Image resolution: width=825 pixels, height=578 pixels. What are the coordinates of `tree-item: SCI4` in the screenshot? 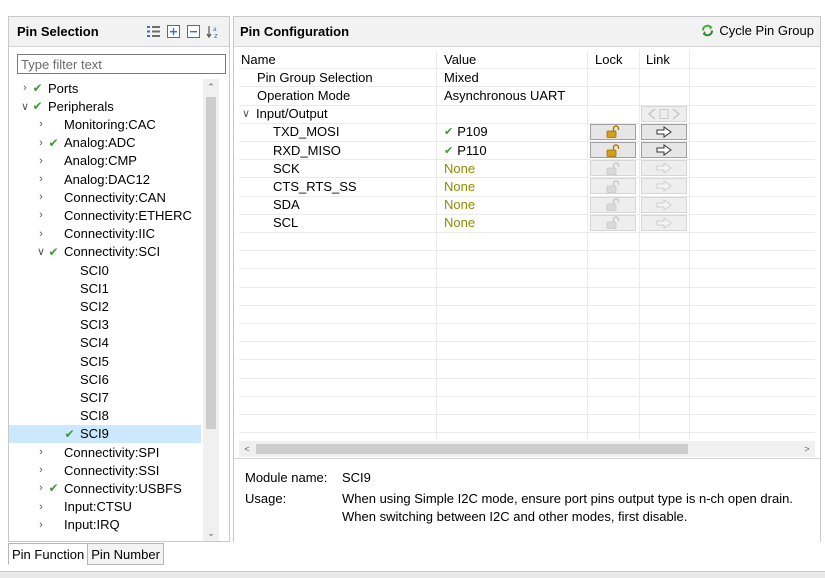 It's located at (105, 343).